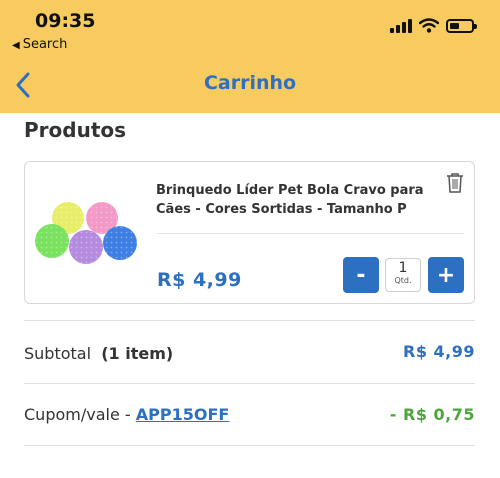 This screenshot has height=478, width=500. I want to click on product-image, so click(86, 233).